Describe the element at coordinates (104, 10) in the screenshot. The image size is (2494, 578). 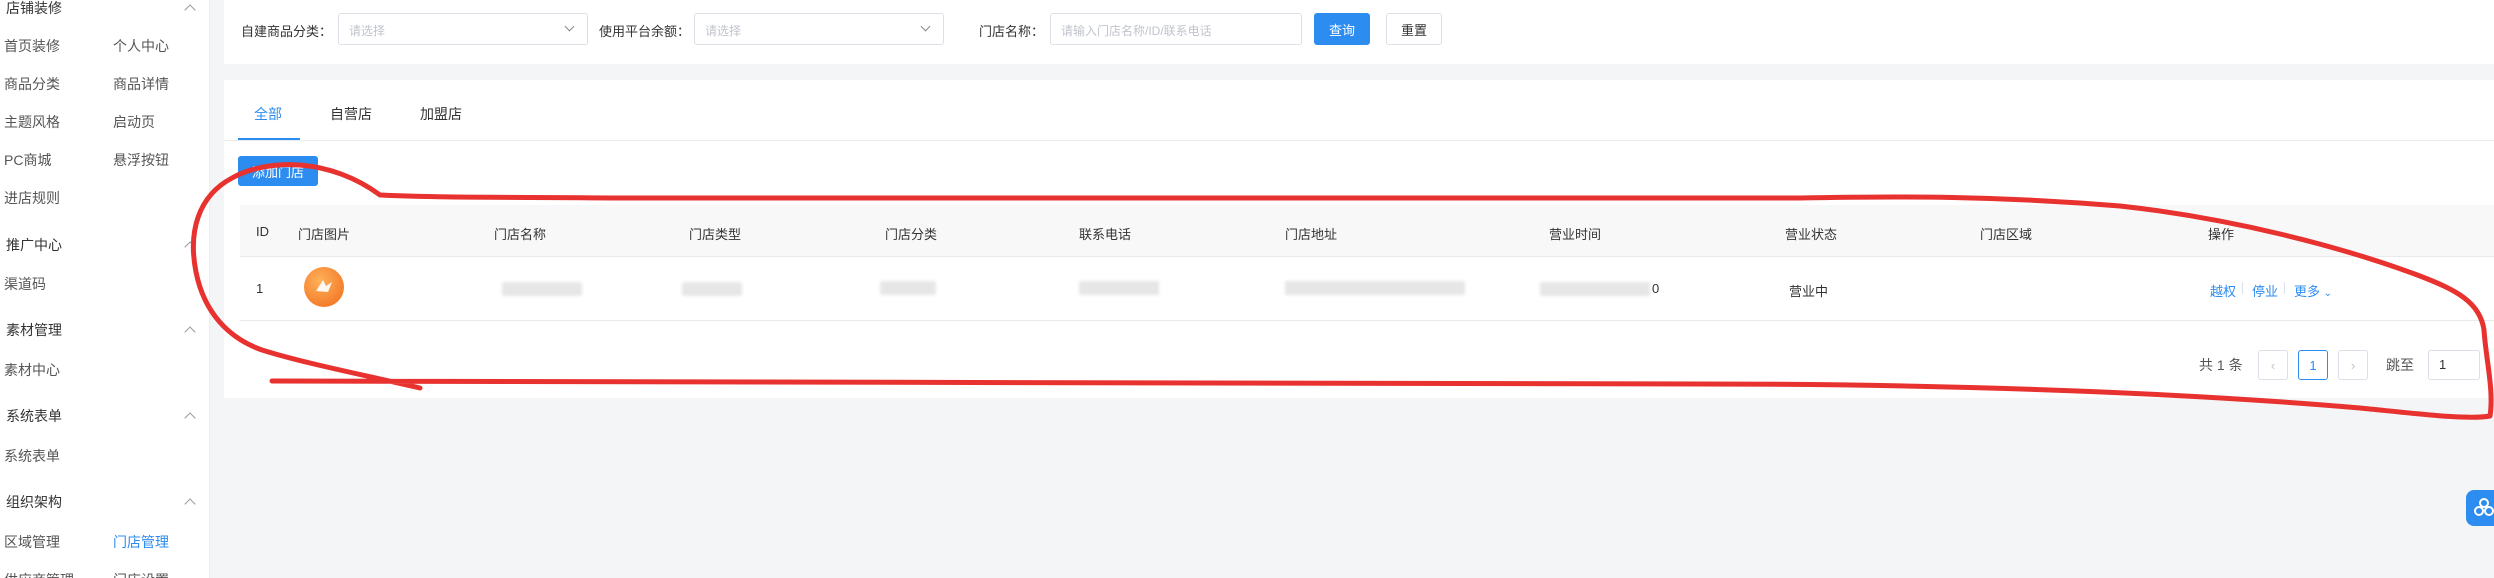
I see `sidebar-group-store-decoration: ▸ 店铺装修` at that location.